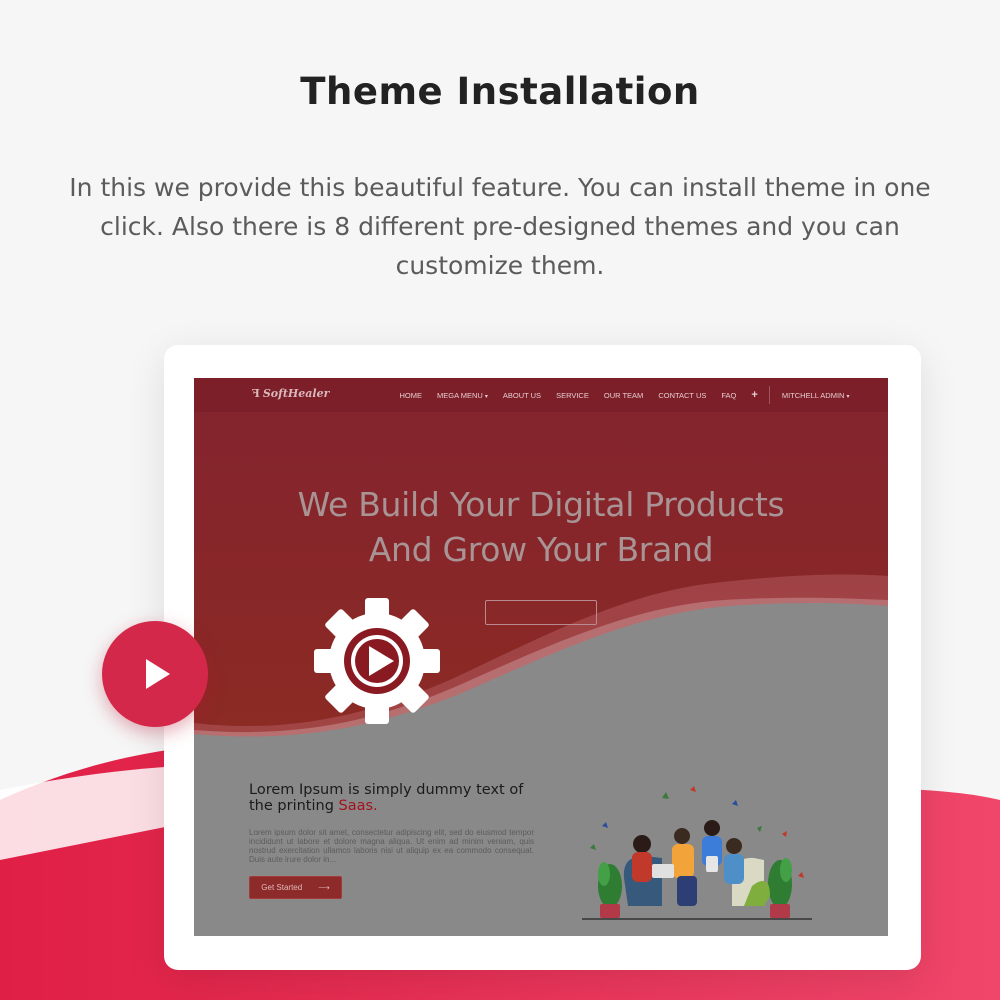 The width and height of the screenshot is (1000, 1000). Describe the element at coordinates (411, 395) in the screenshot. I see `nav-item-home: HOME` at that location.